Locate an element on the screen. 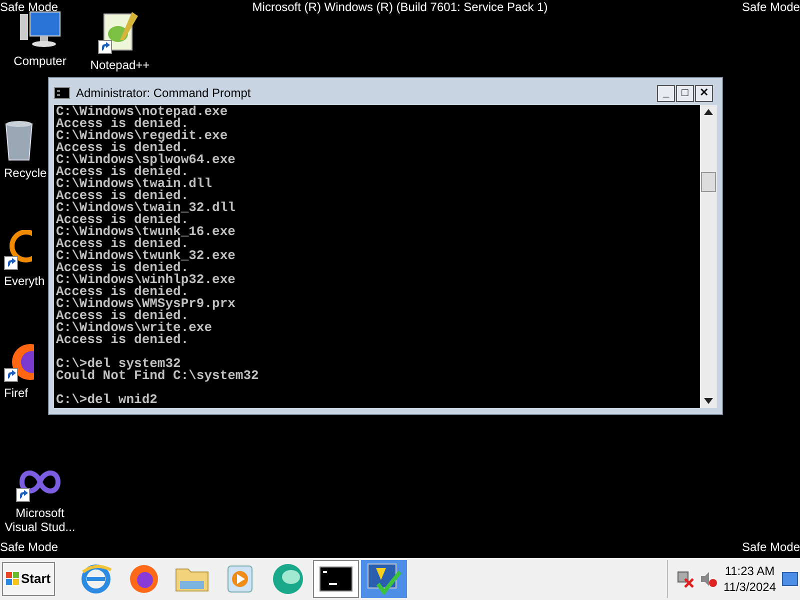 Image resolution: width=800 pixels, height=600 pixels. console-line: C:\Windows\regedit.exe is located at coordinates (142, 136).